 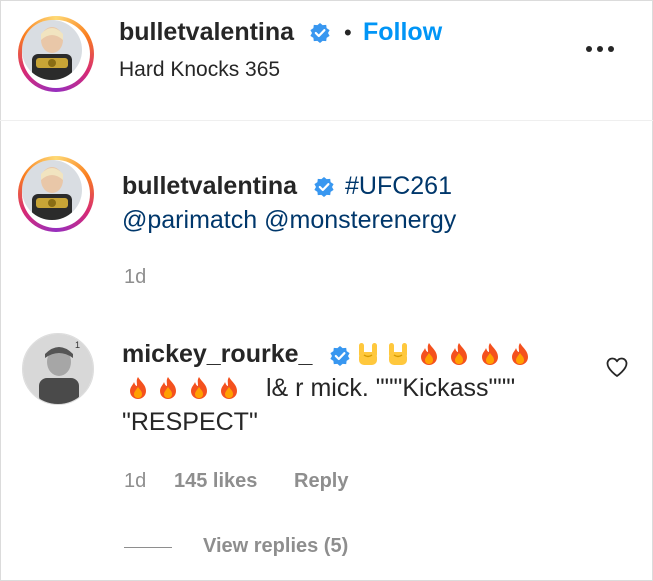 I want to click on caption-mentions: @parimatch @monsterenergy, so click(x=289, y=220).